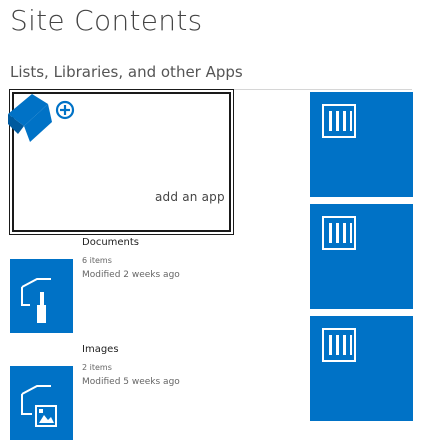 Image resolution: width=424 pixels, height=448 pixels. I want to click on add-app-icon, so click(41, 118).